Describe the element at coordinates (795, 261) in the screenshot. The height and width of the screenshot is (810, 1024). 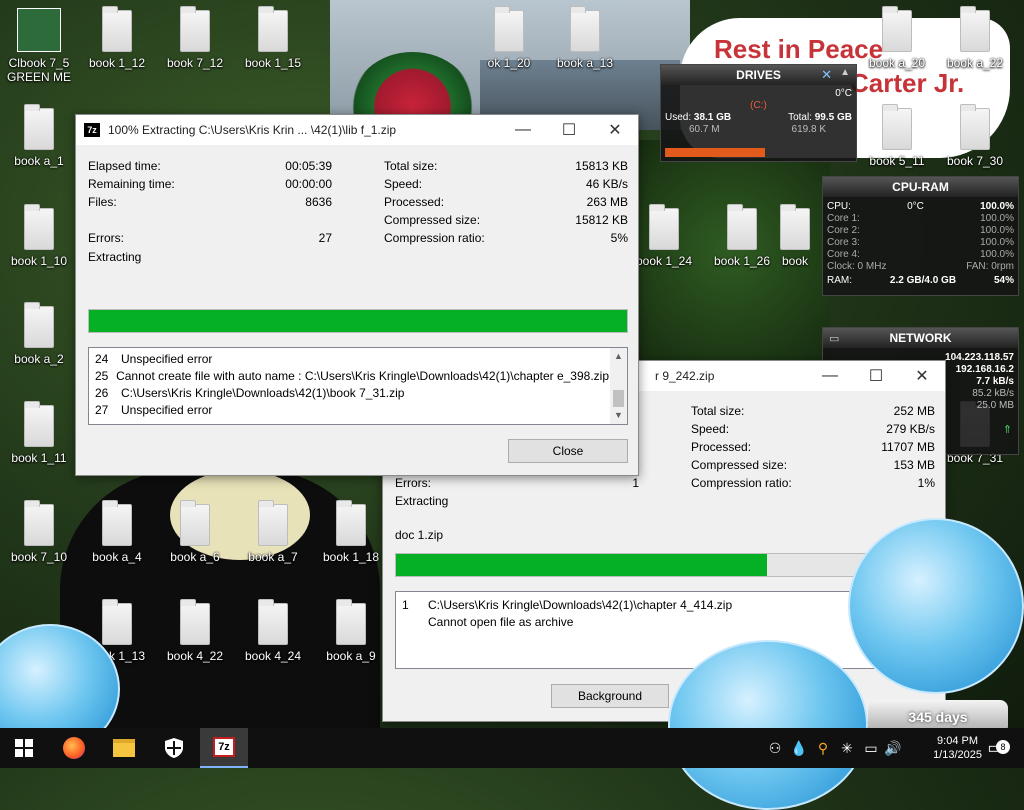
I see `icon-label: book` at that location.